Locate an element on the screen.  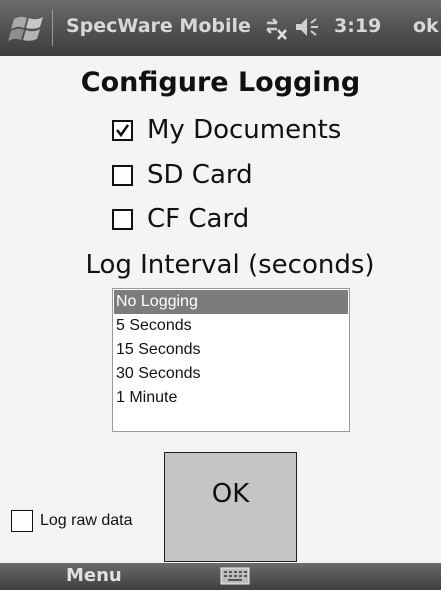
soft-key-bar: Menu is located at coordinates (220, 576).